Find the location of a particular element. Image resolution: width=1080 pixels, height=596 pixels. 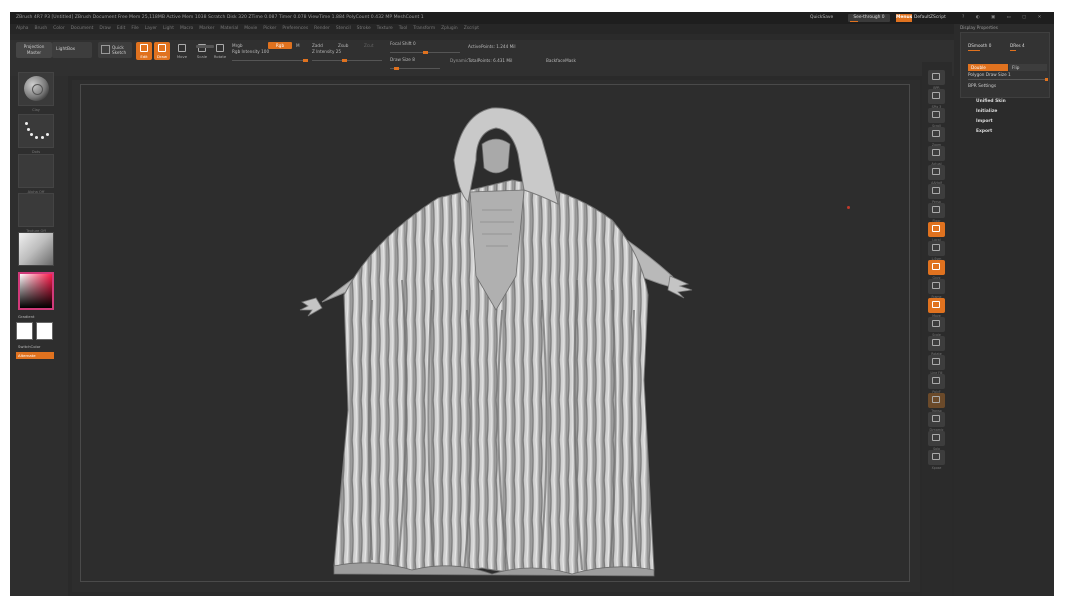

shelf-scroll-indicator is located at coordinates (205, 46).